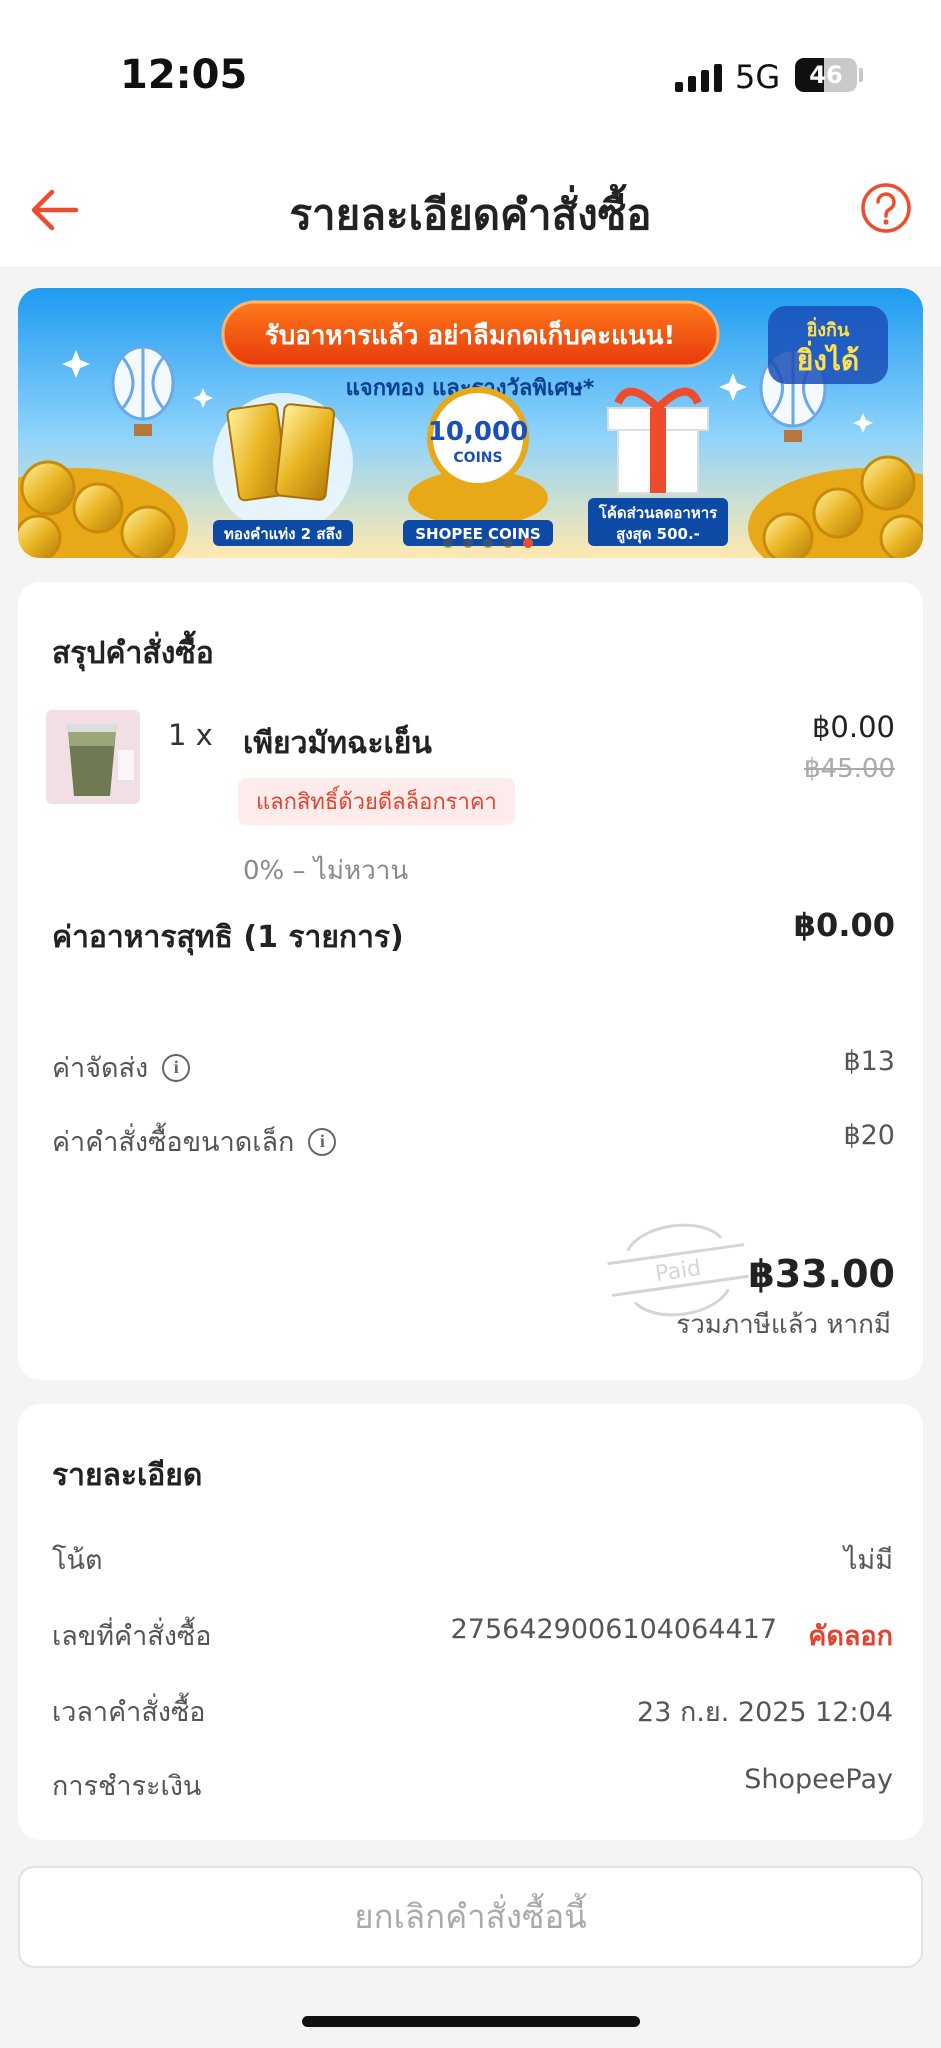  Describe the element at coordinates (869, 1061) in the screenshot. I see `delivery-fee-value: ฿13` at that location.